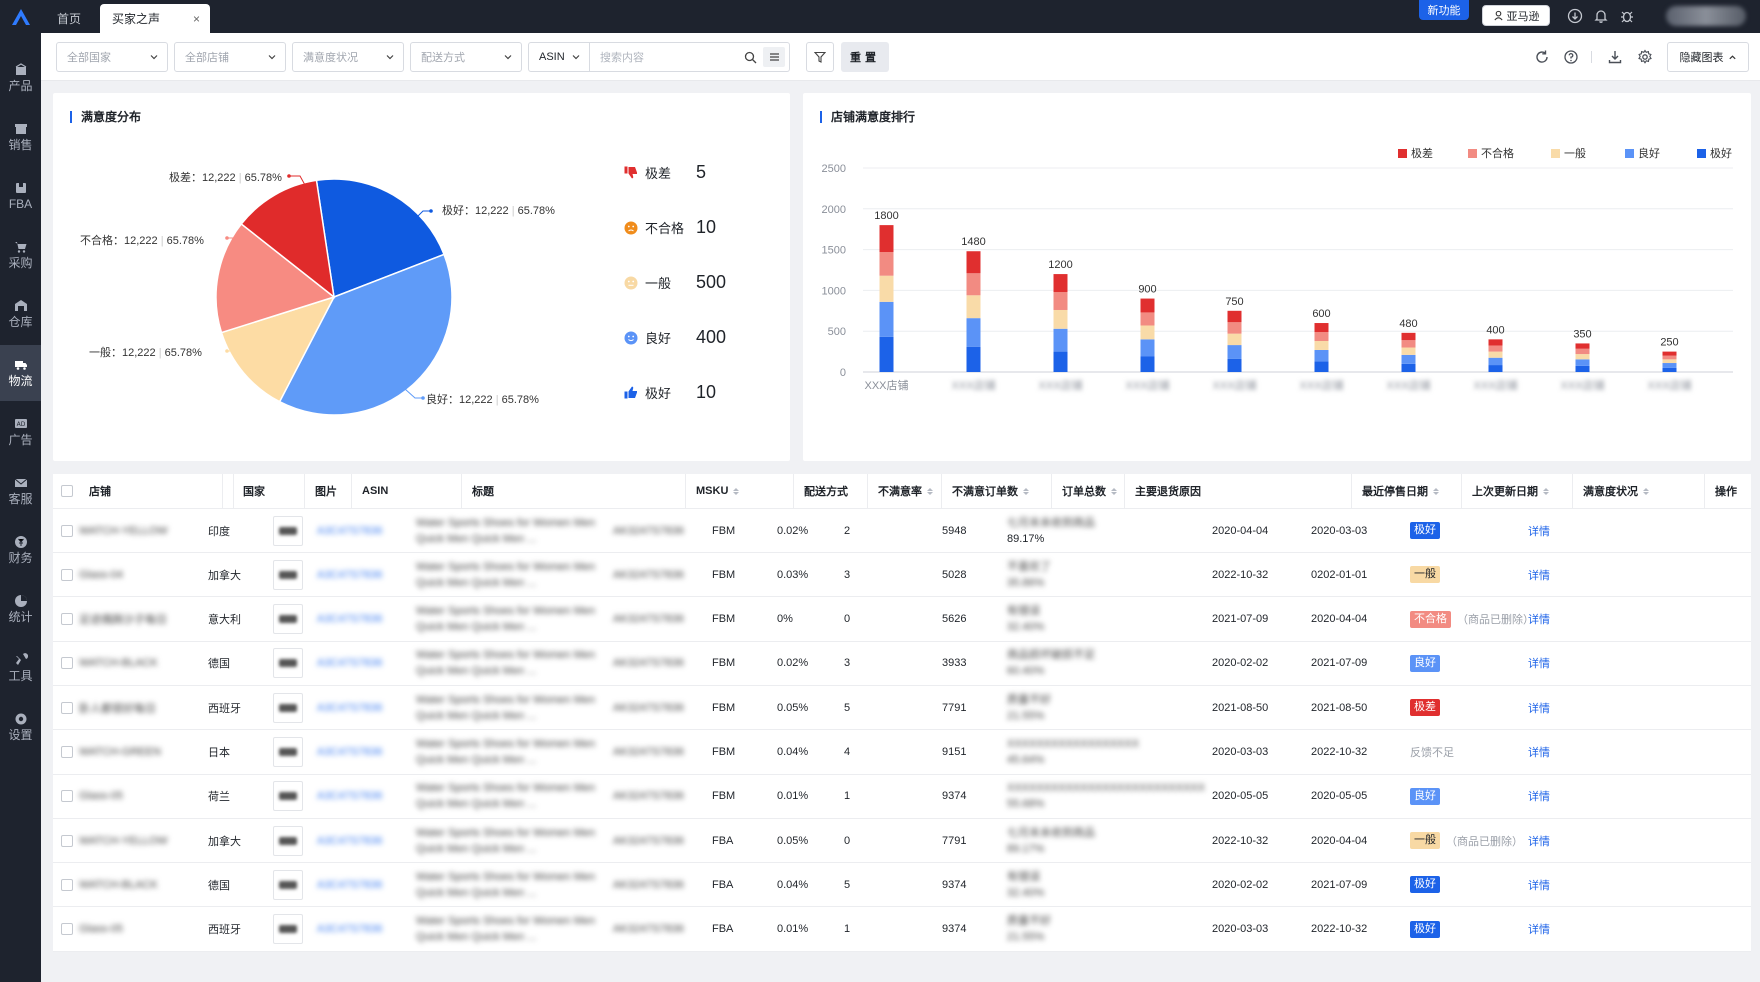  What do you see at coordinates (905, 491) in the screenshot?
I see `th-unsat-rate: 不满意率` at bounding box center [905, 491].